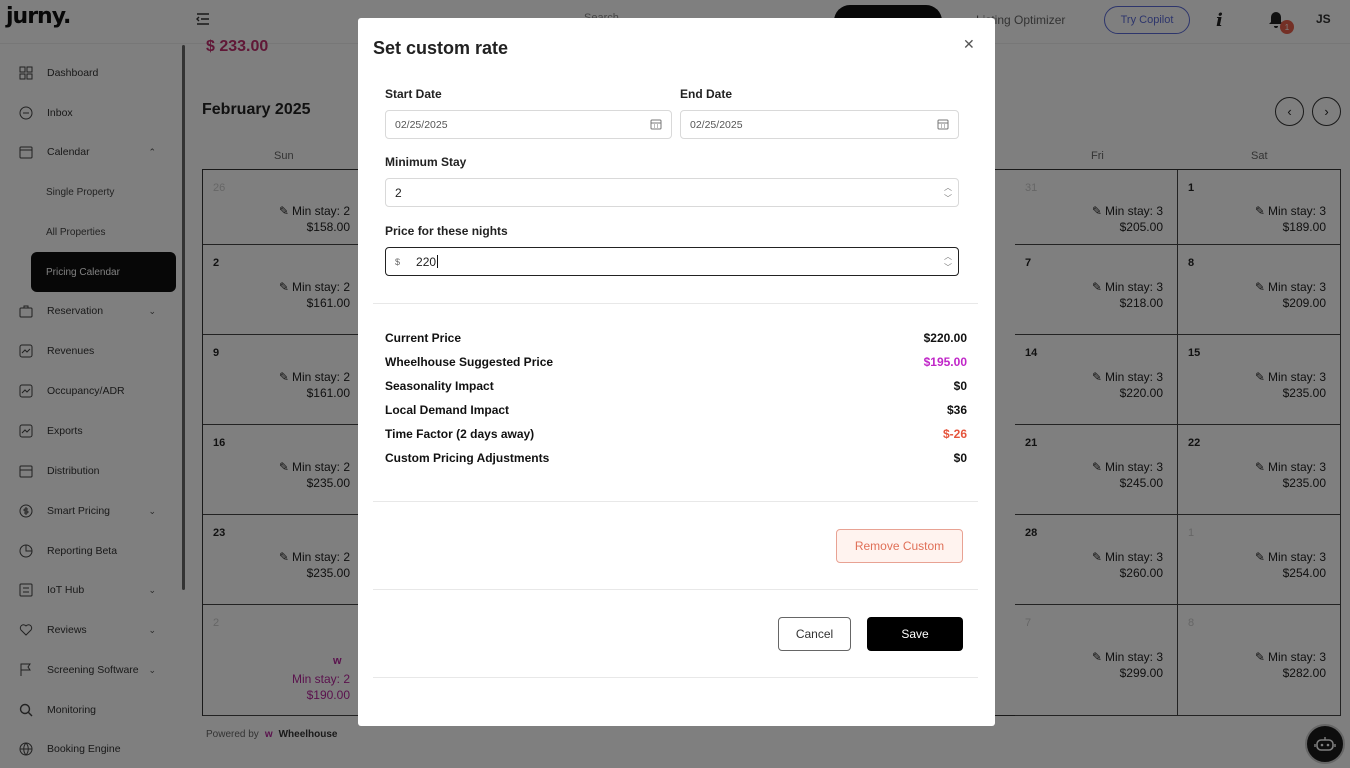 This screenshot has height=768, width=1350. Describe the element at coordinates (439, 386) in the screenshot. I see `breakdown-label: Seasonality Impact` at that location.